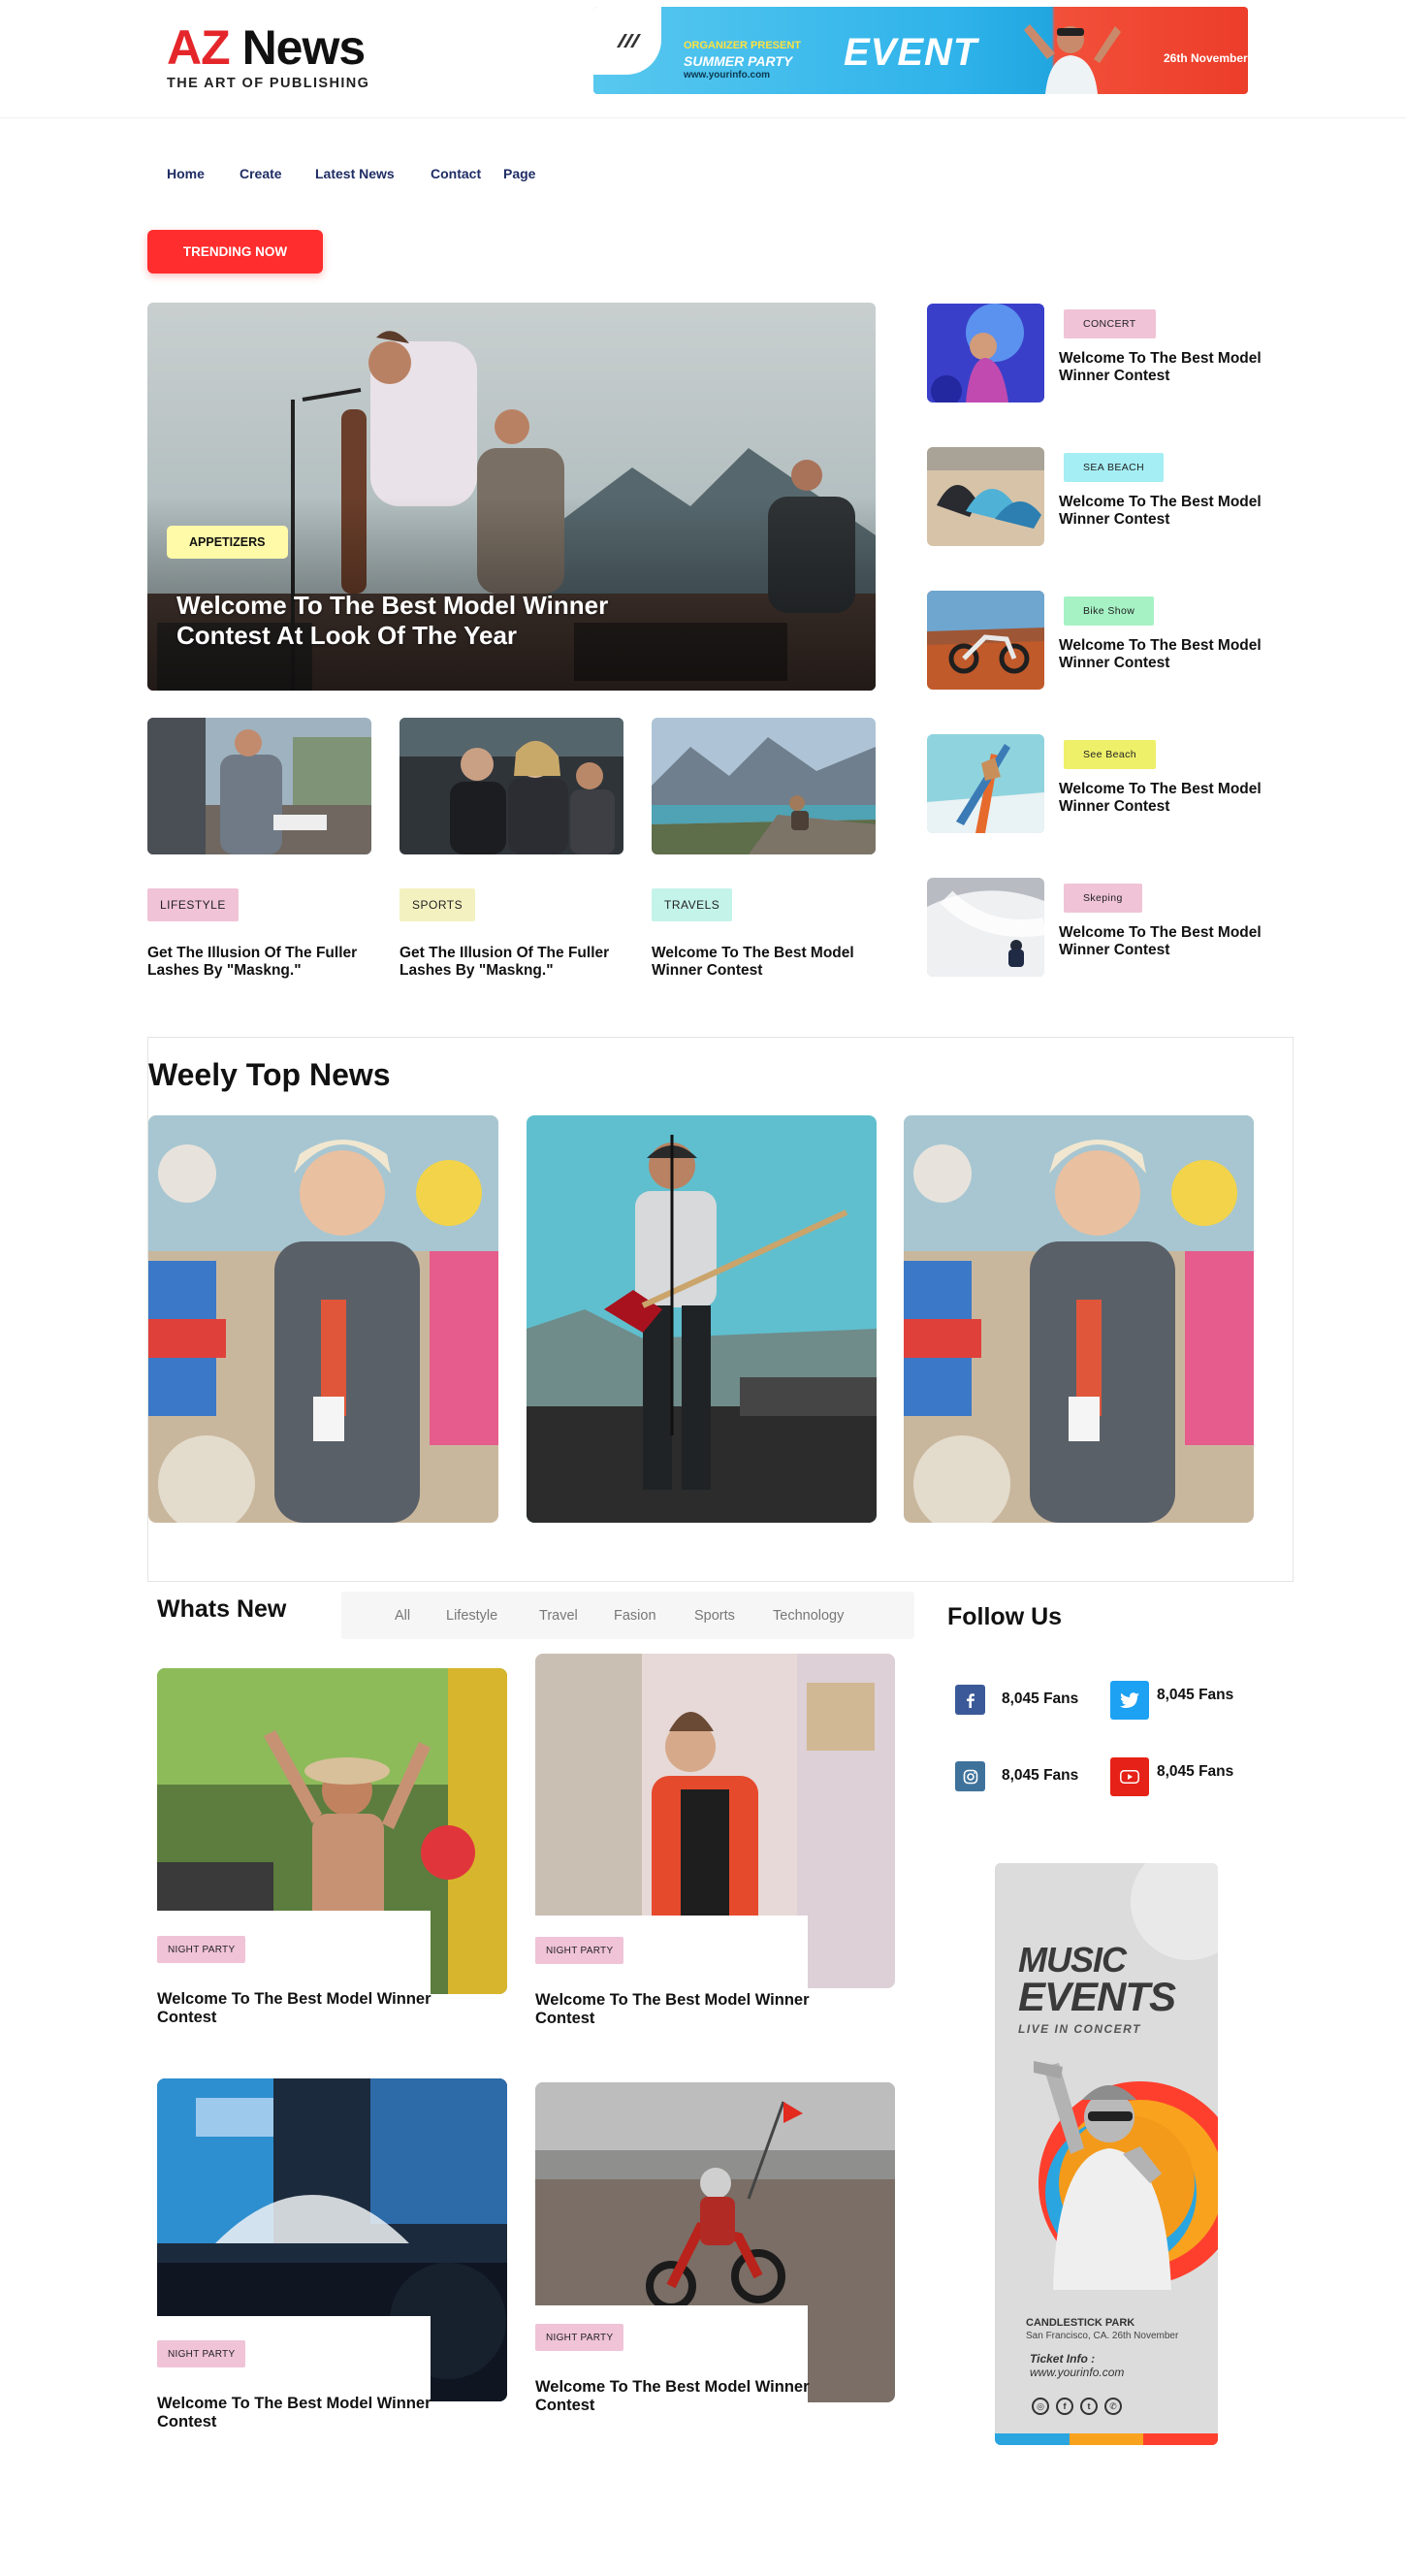  I want to click on facebook-icon: f, so click(1064, 2406).